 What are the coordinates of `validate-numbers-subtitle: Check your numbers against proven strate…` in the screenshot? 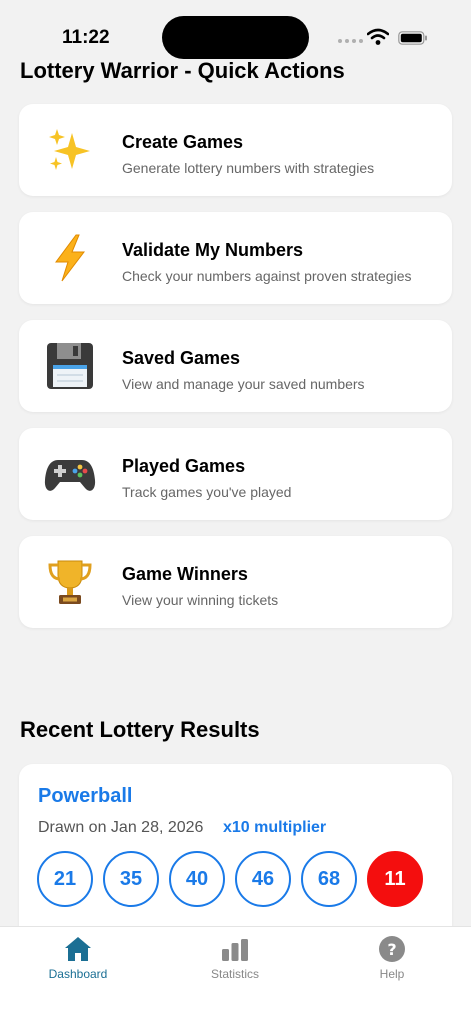 It's located at (267, 276).